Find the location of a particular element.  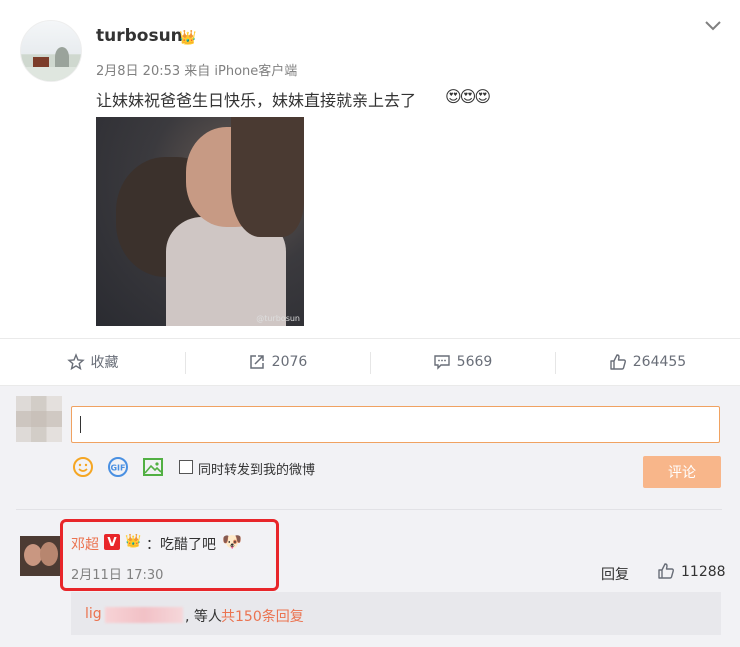

repost-button: 2076 is located at coordinates (277, 362).